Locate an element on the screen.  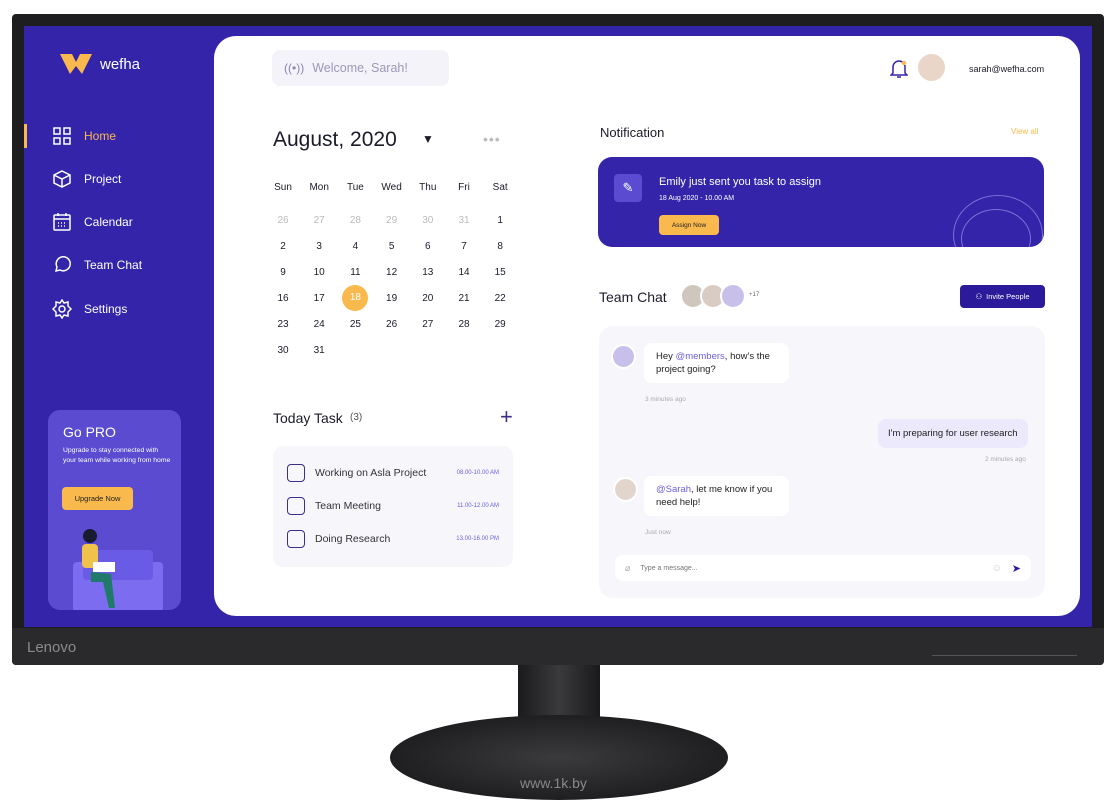
calendar-day: 22 is located at coordinates (500, 298).